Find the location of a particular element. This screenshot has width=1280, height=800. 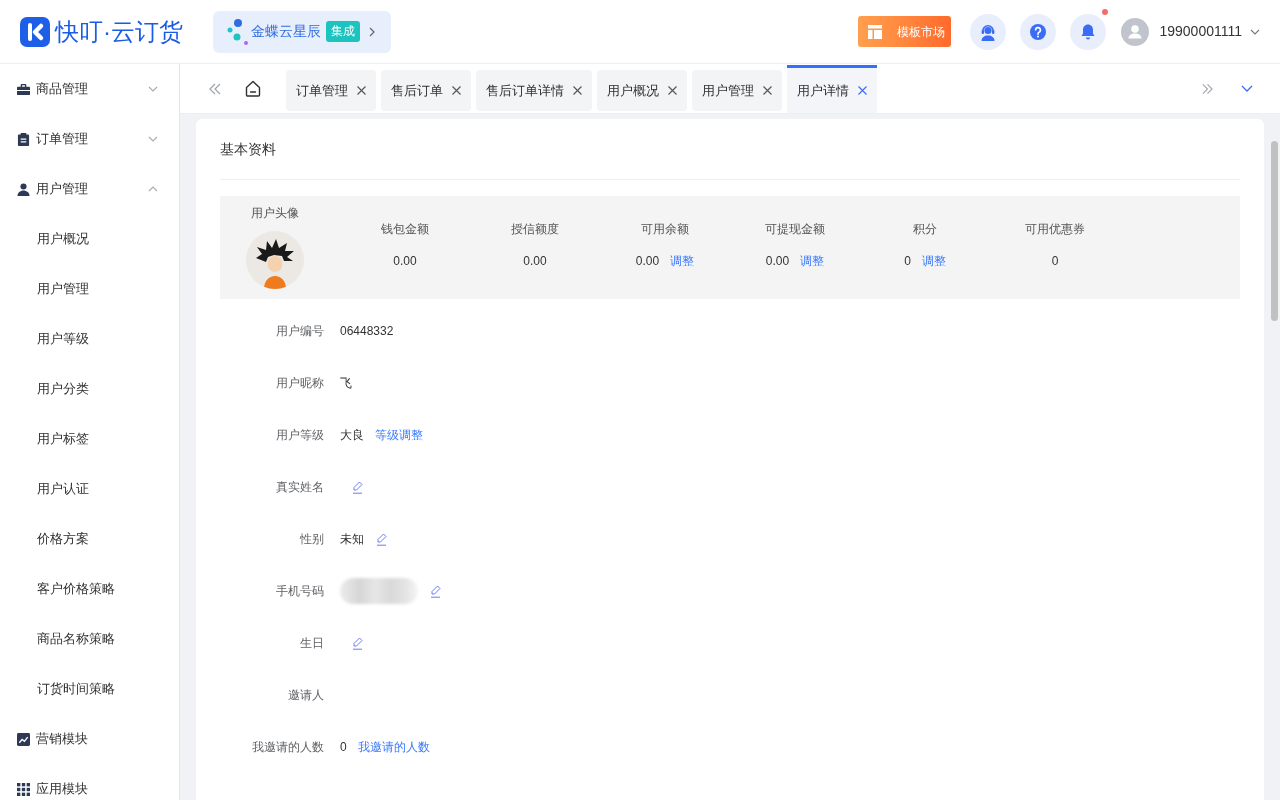

sidebar-submenu-item: 价格方案 is located at coordinates (89, 539).